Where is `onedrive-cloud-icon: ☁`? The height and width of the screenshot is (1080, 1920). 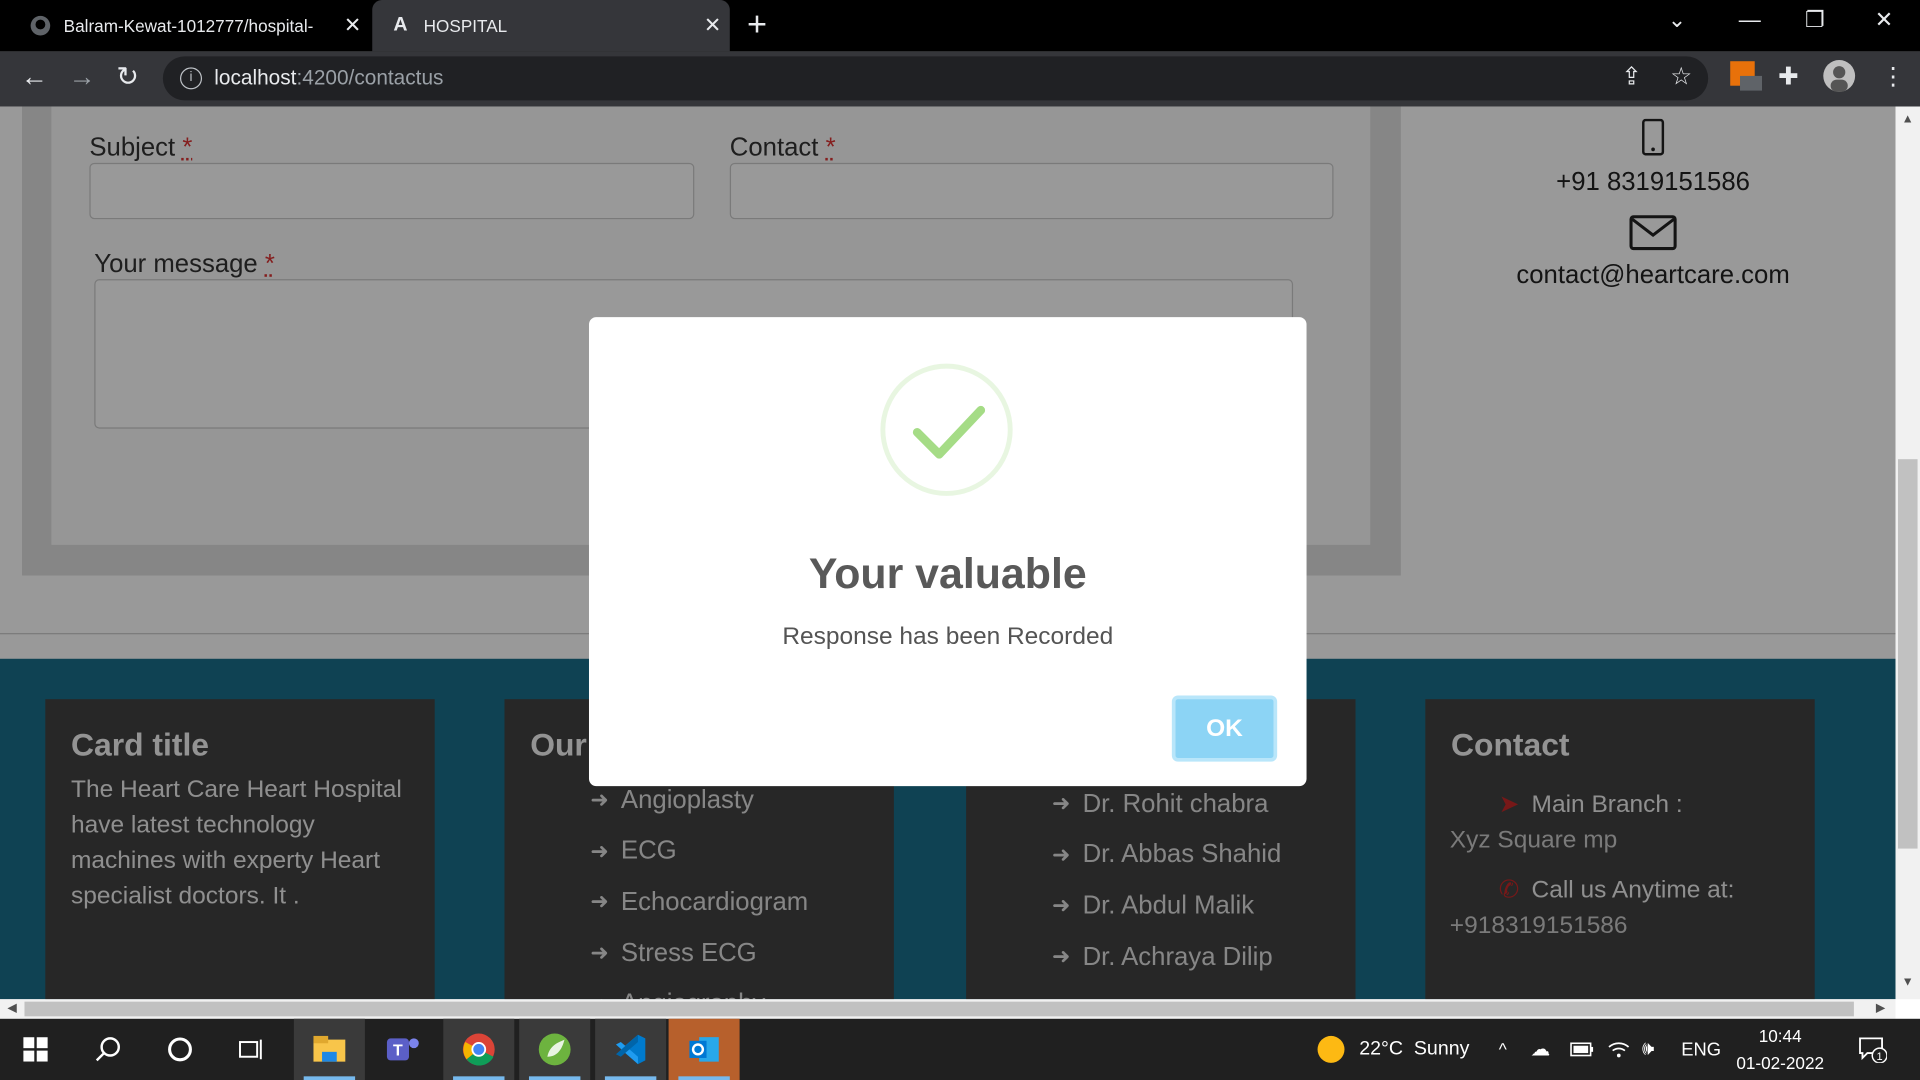
onedrive-cloud-icon: ☁ is located at coordinates (1541, 1049).